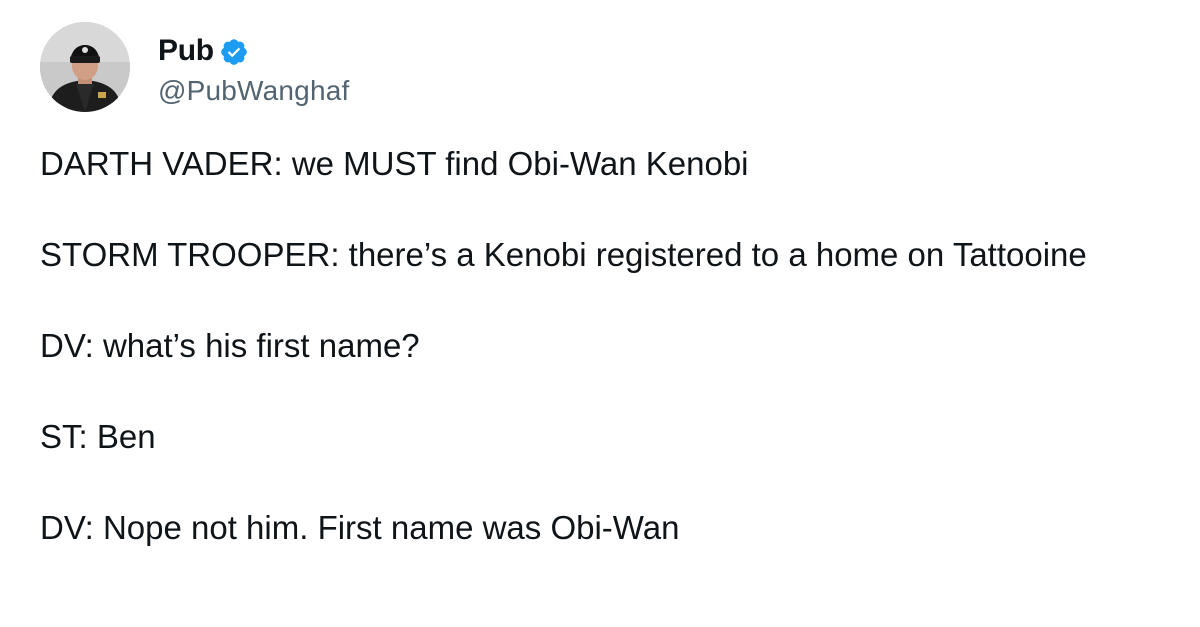 This screenshot has height=627, width=1200. Describe the element at coordinates (253, 51) in the screenshot. I see `display-name-row: Pub` at that location.